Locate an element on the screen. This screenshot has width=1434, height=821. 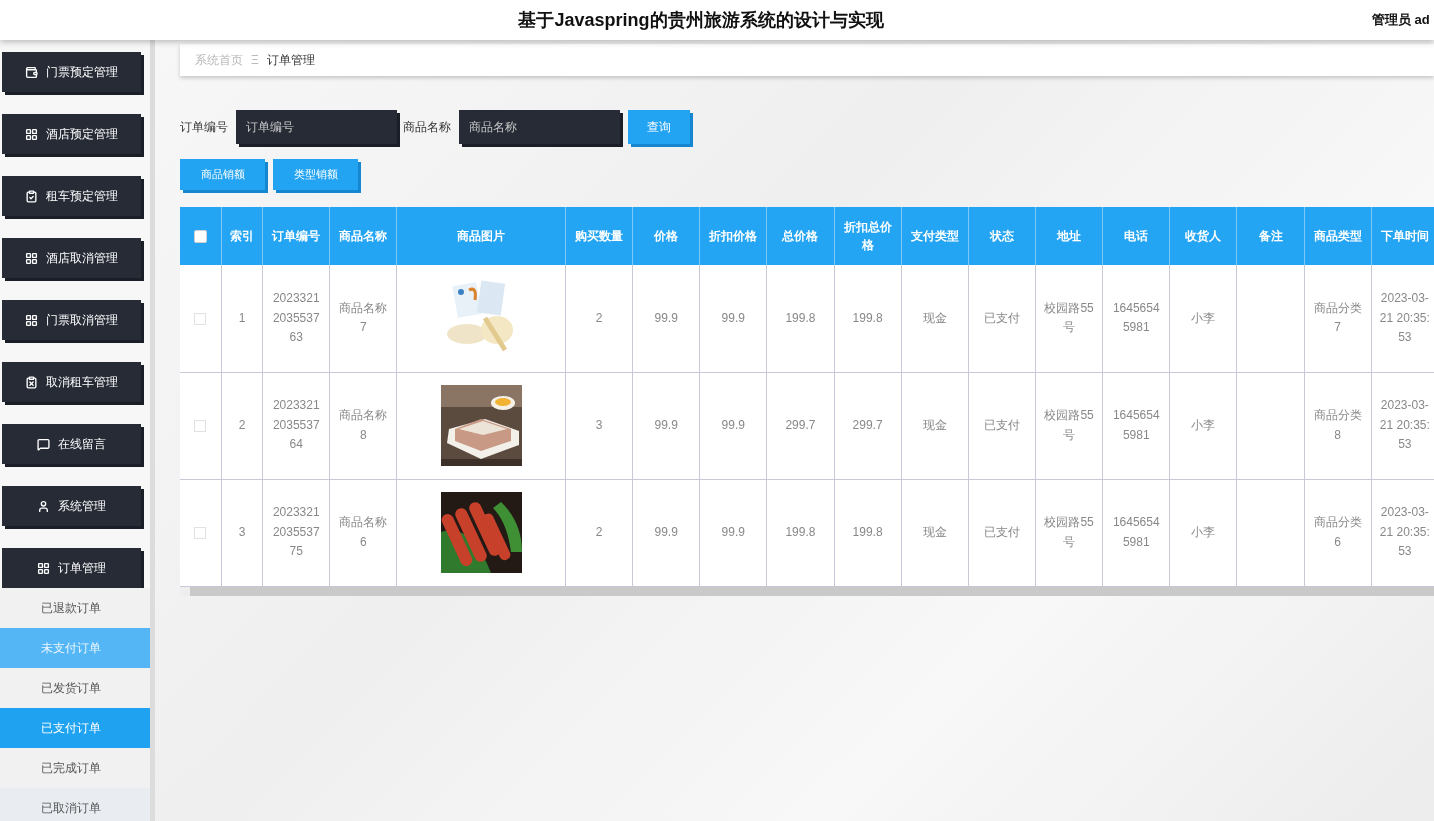
column-header: 订单编号 is located at coordinates (296, 236).